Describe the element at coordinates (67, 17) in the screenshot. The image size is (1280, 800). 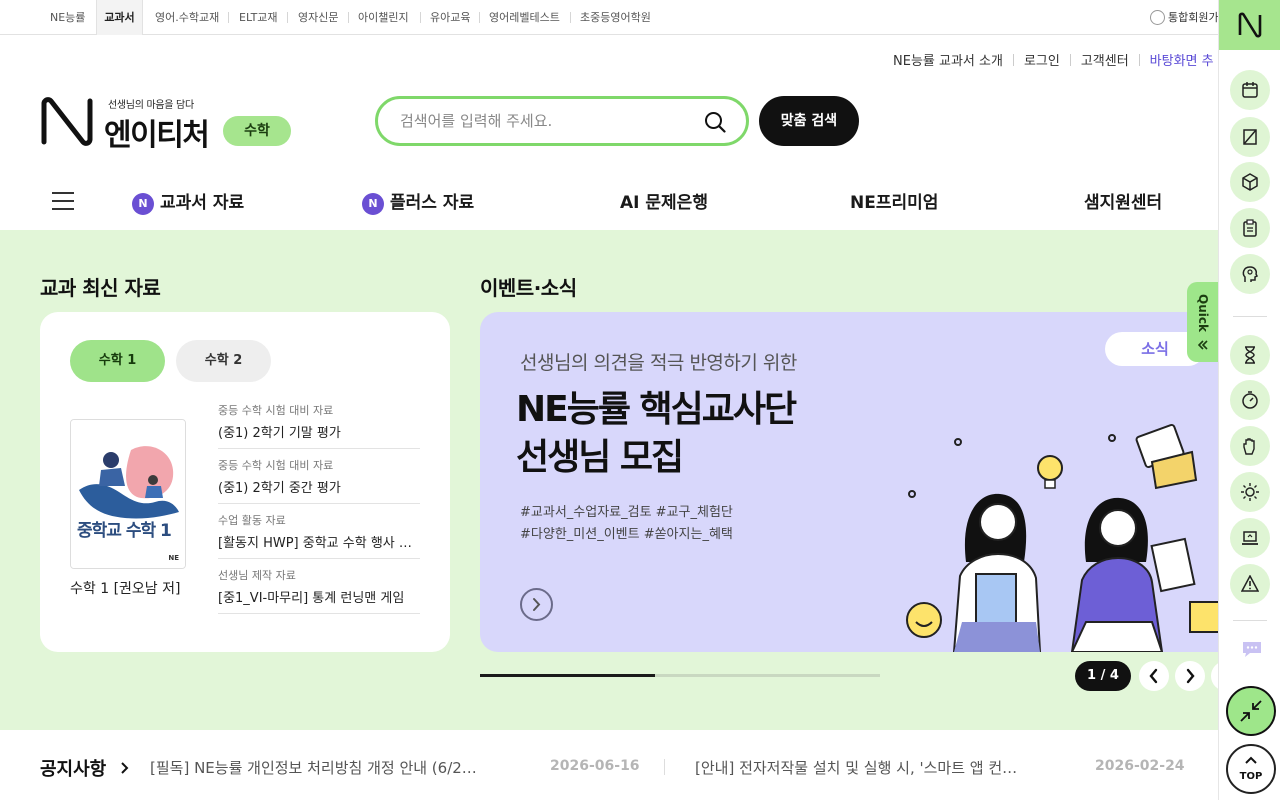
I see `site-link-ne: NE능률` at that location.